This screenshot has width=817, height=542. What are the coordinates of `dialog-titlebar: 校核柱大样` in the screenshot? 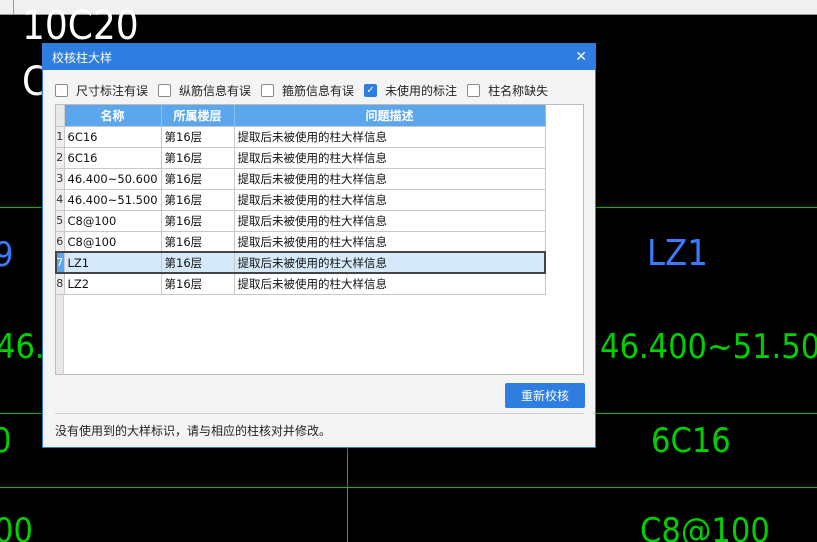 It's located at (319, 57).